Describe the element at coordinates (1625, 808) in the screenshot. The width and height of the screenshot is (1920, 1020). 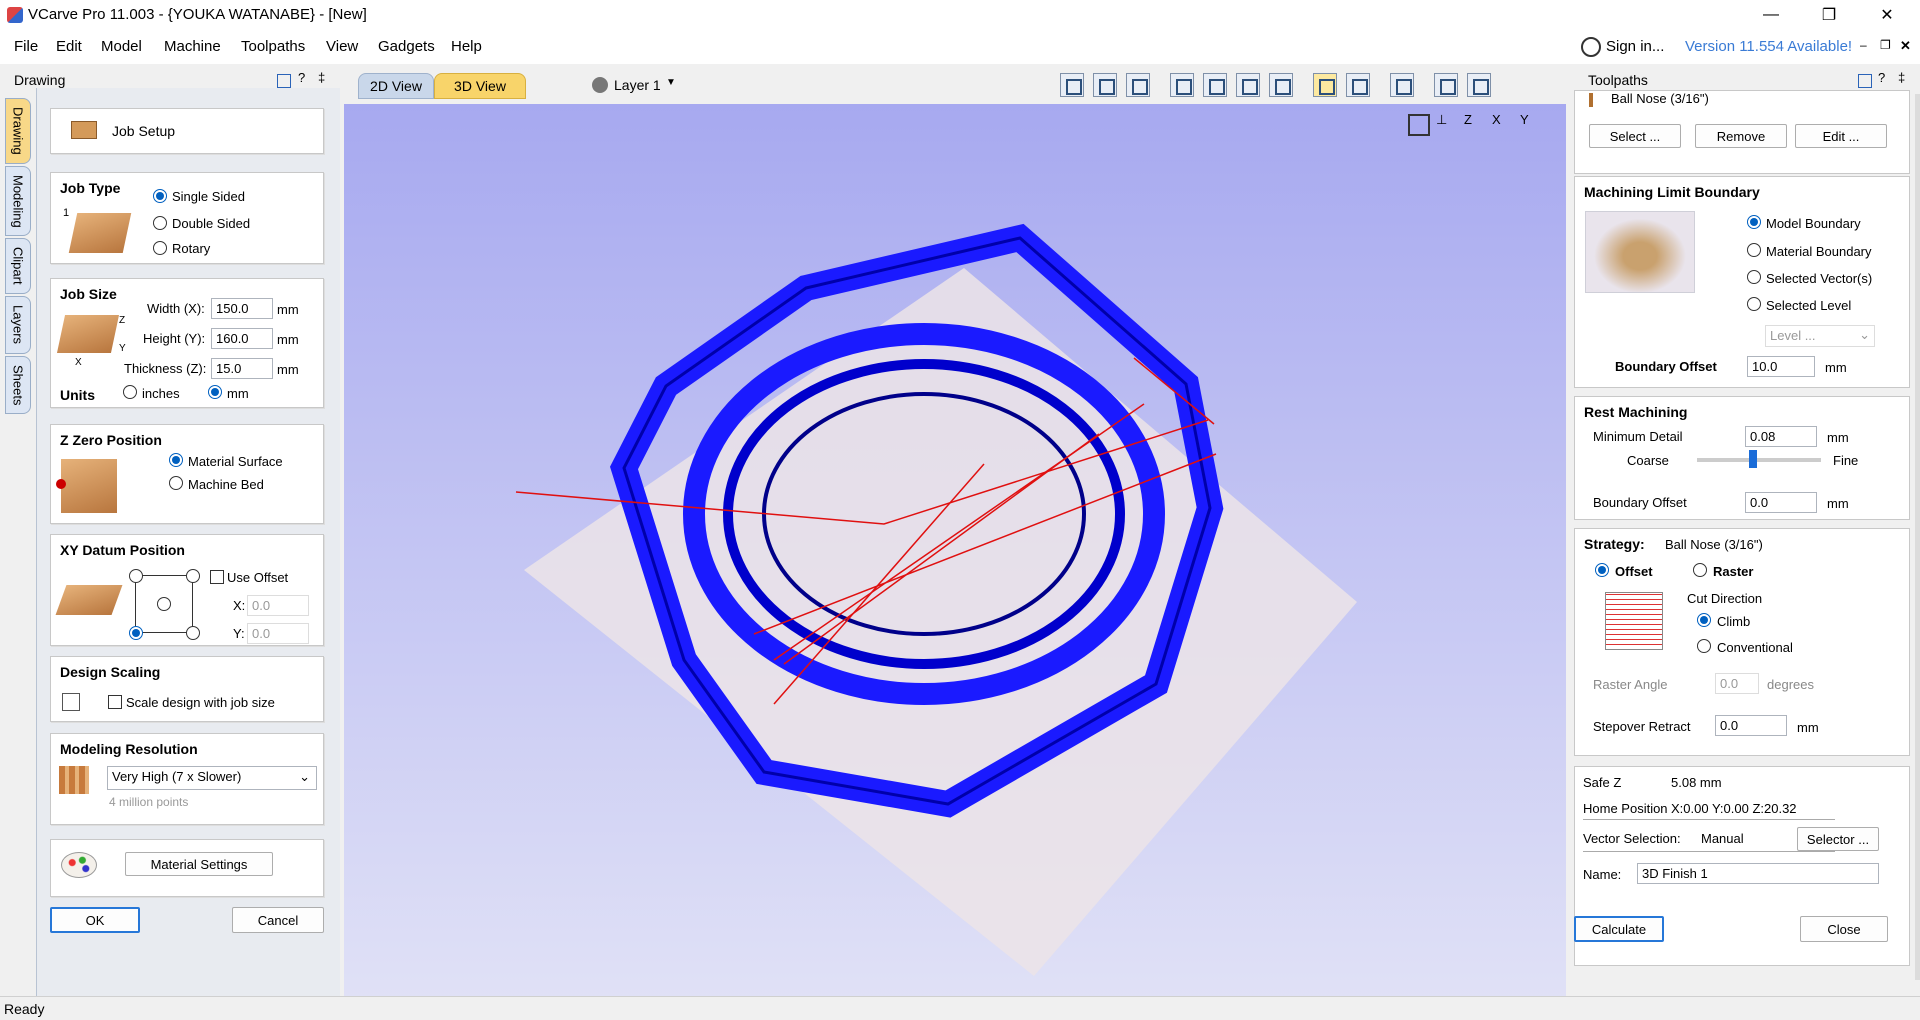
I see `home-position-label: Home Position` at that location.